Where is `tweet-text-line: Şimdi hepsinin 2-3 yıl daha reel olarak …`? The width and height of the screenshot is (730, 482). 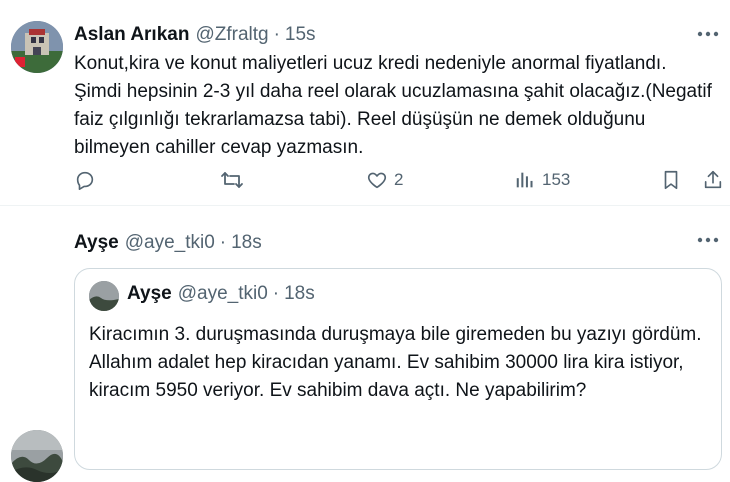 tweet-text-line: Şimdi hepsinin 2-3 yıl daha reel olarak … is located at coordinates (393, 91).